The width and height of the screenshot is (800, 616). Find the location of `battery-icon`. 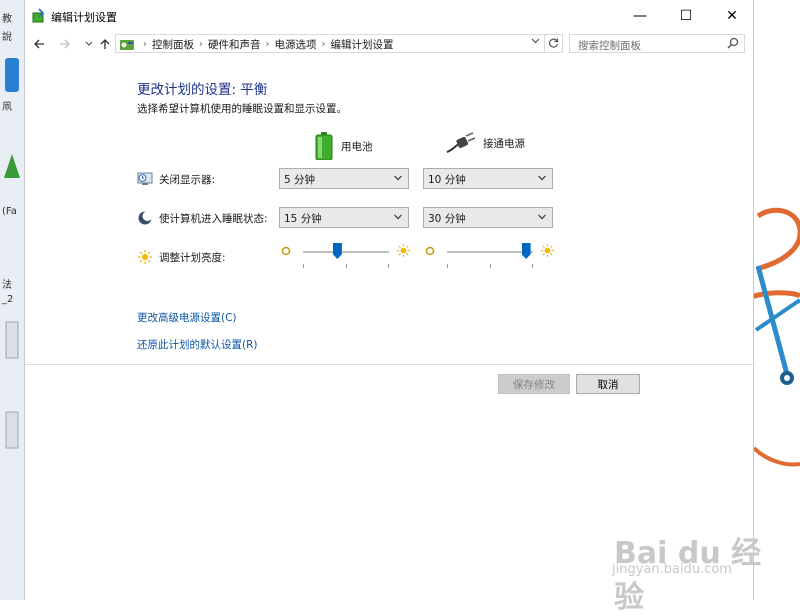

battery-icon is located at coordinates (324, 146).